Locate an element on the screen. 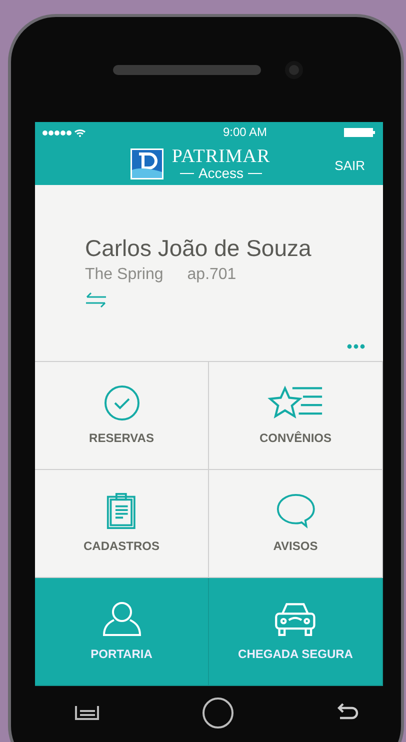 The width and height of the screenshot is (406, 742). speech-bubble-icon is located at coordinates (296, 510).